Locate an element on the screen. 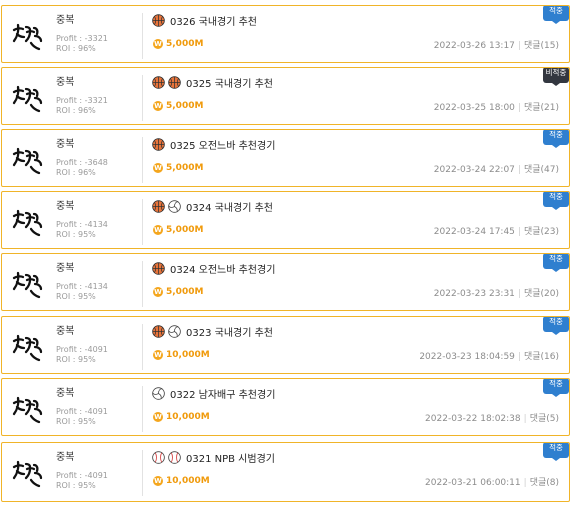 Image resolution: width=573 pixels, height=510 pixels. post-date: 2022-03-25 18:00 is located at coordinates (474, 108).